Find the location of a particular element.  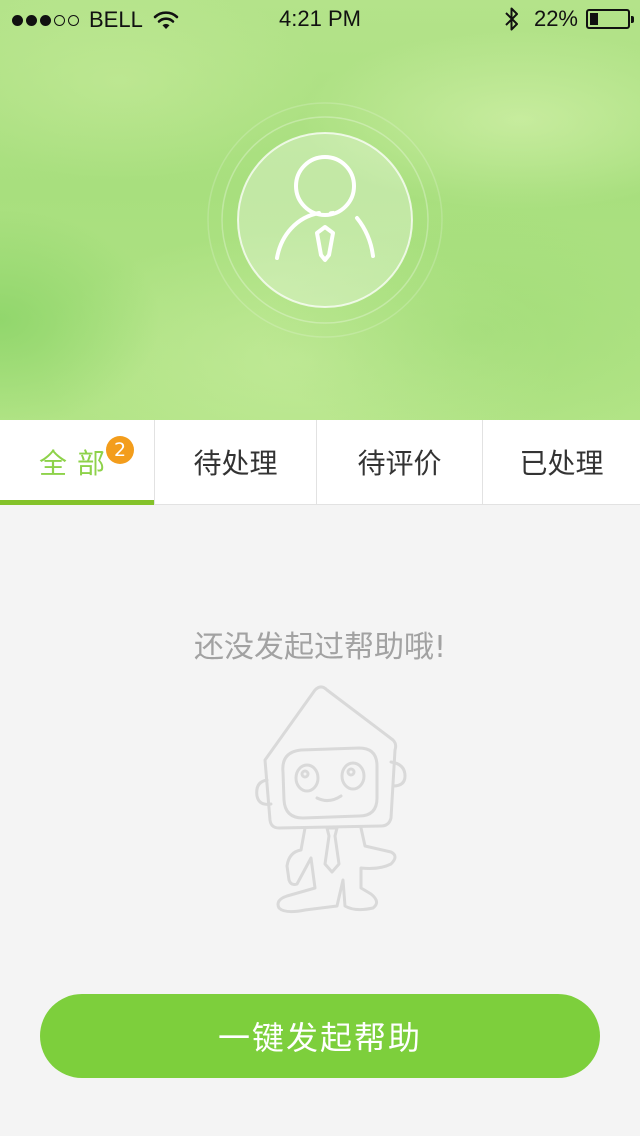

empty-state-message: 还没发起过帮助哦! is located at coordinates (320, 647).